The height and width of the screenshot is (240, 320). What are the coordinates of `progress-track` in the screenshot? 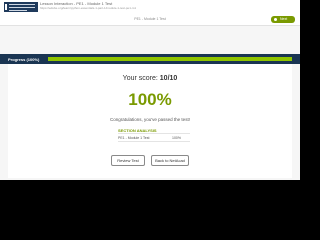 It's located at (170, 59).